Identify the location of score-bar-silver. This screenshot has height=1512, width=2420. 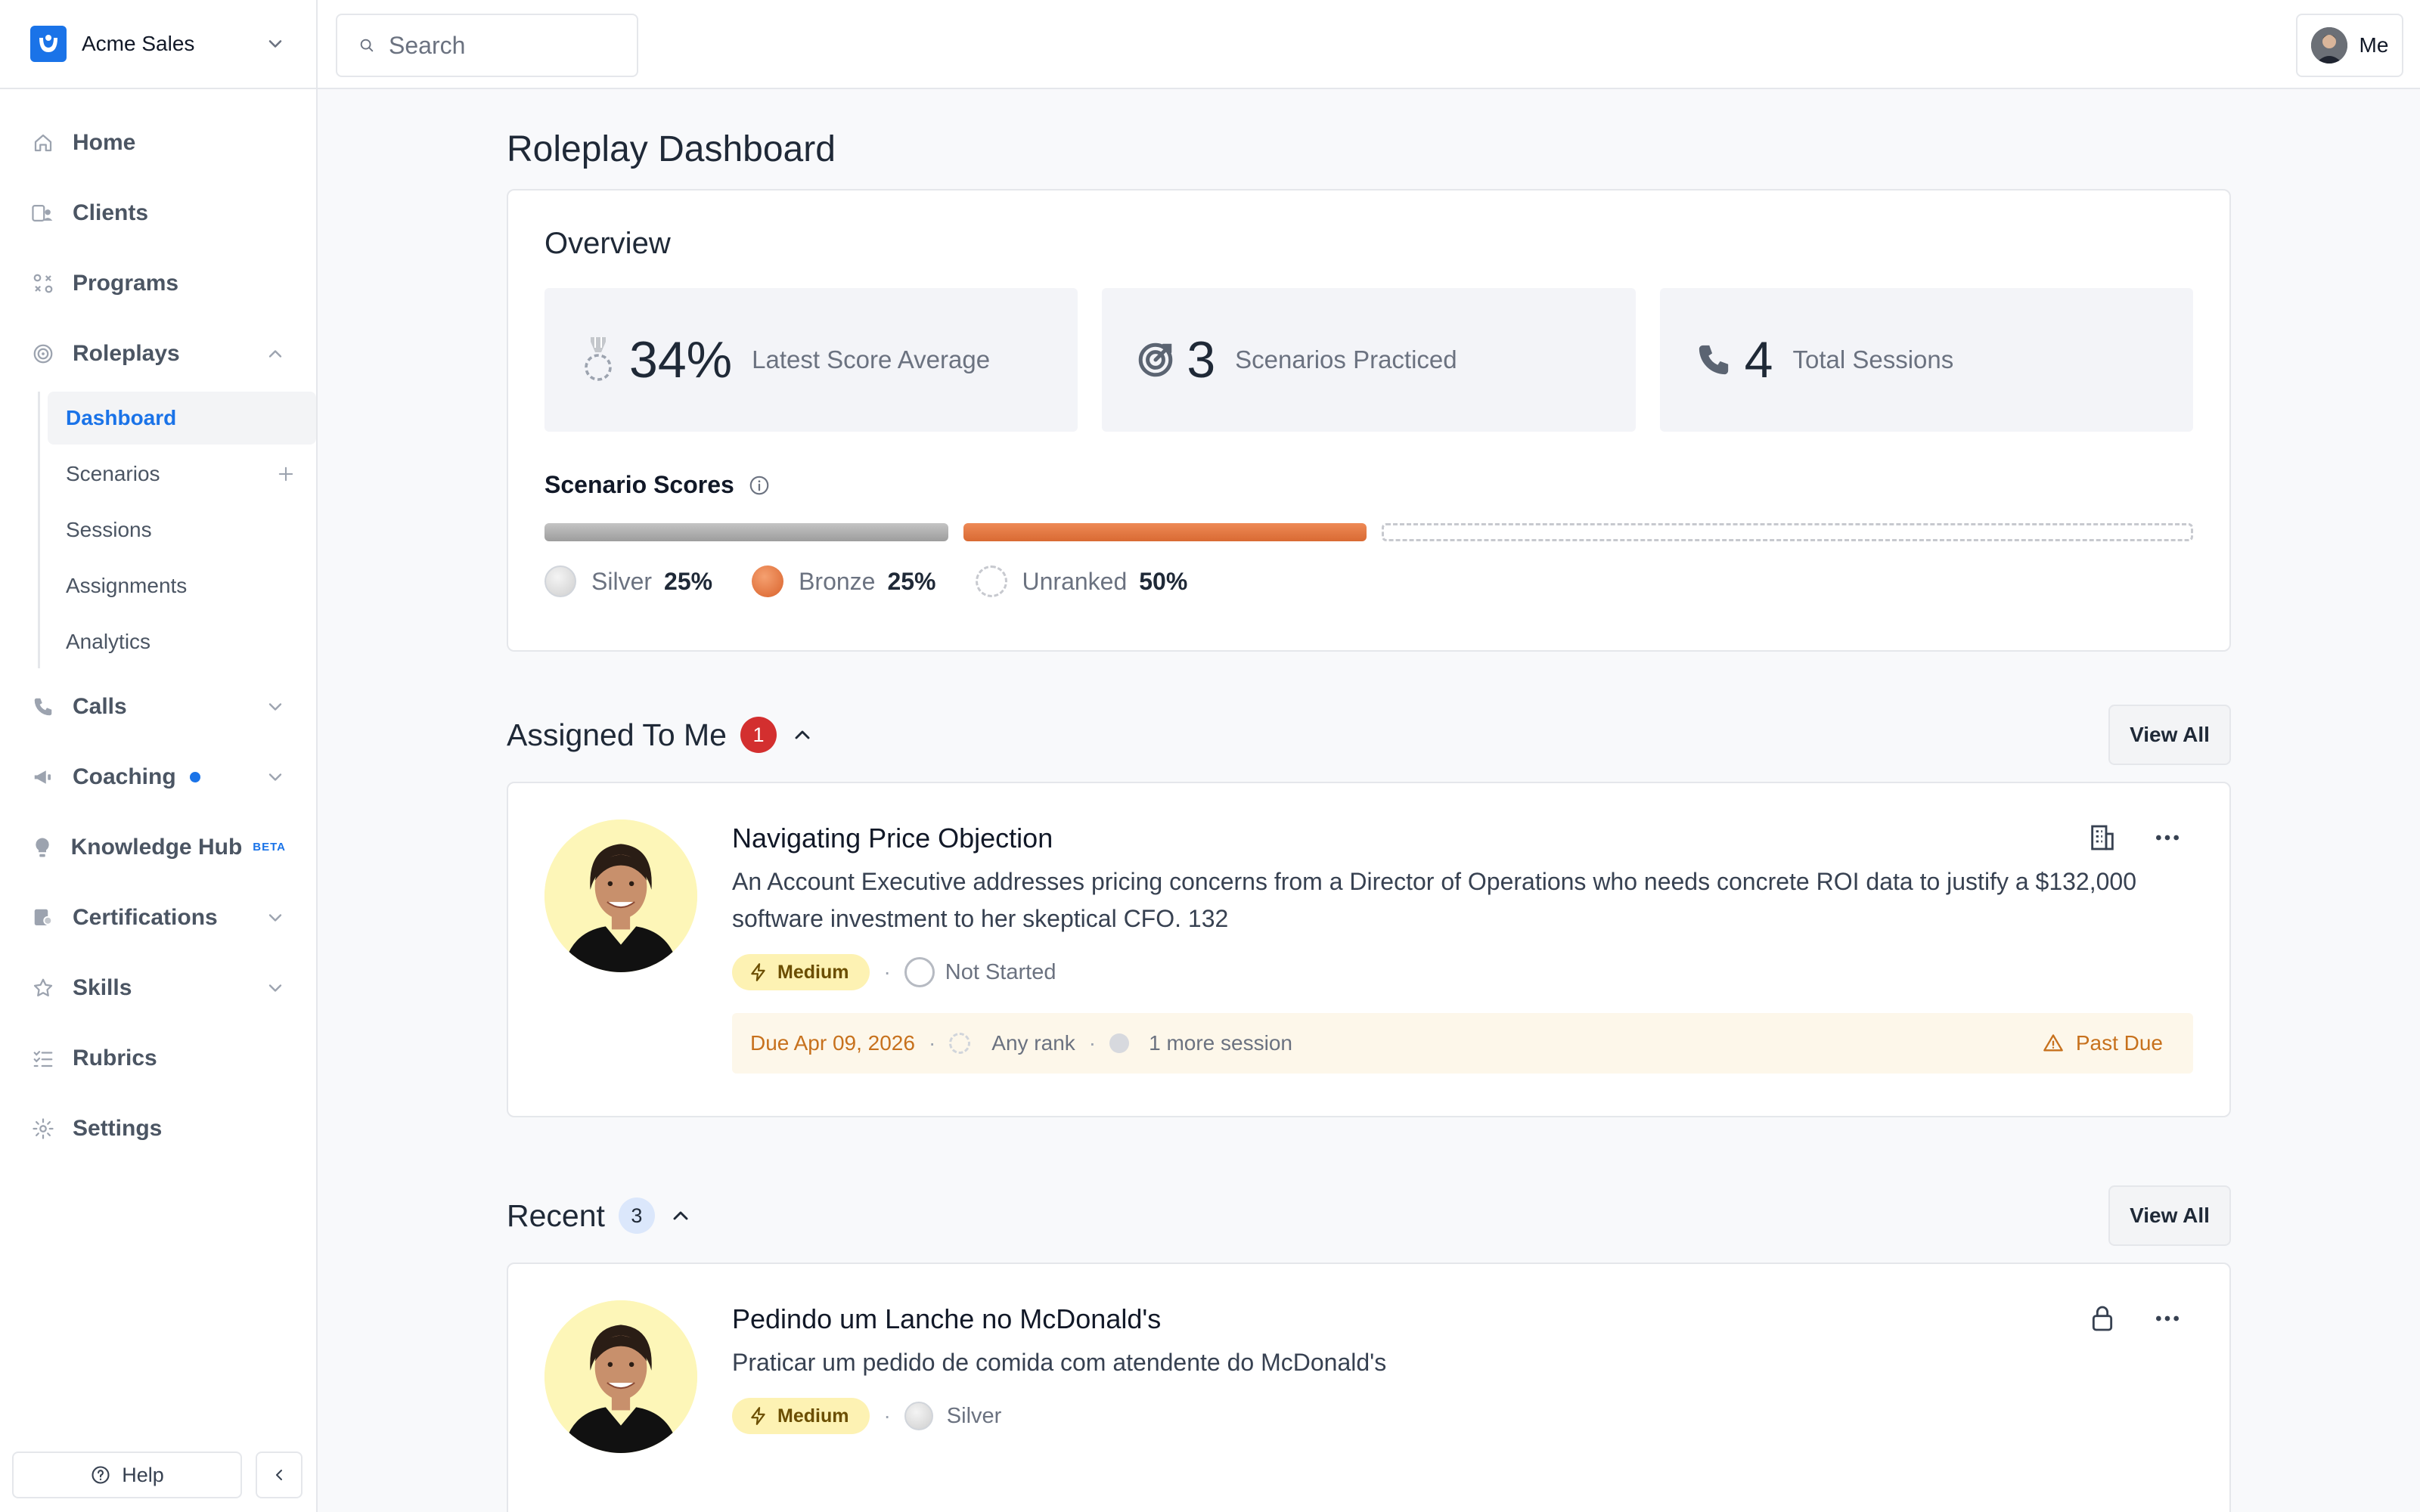
(746, 532).